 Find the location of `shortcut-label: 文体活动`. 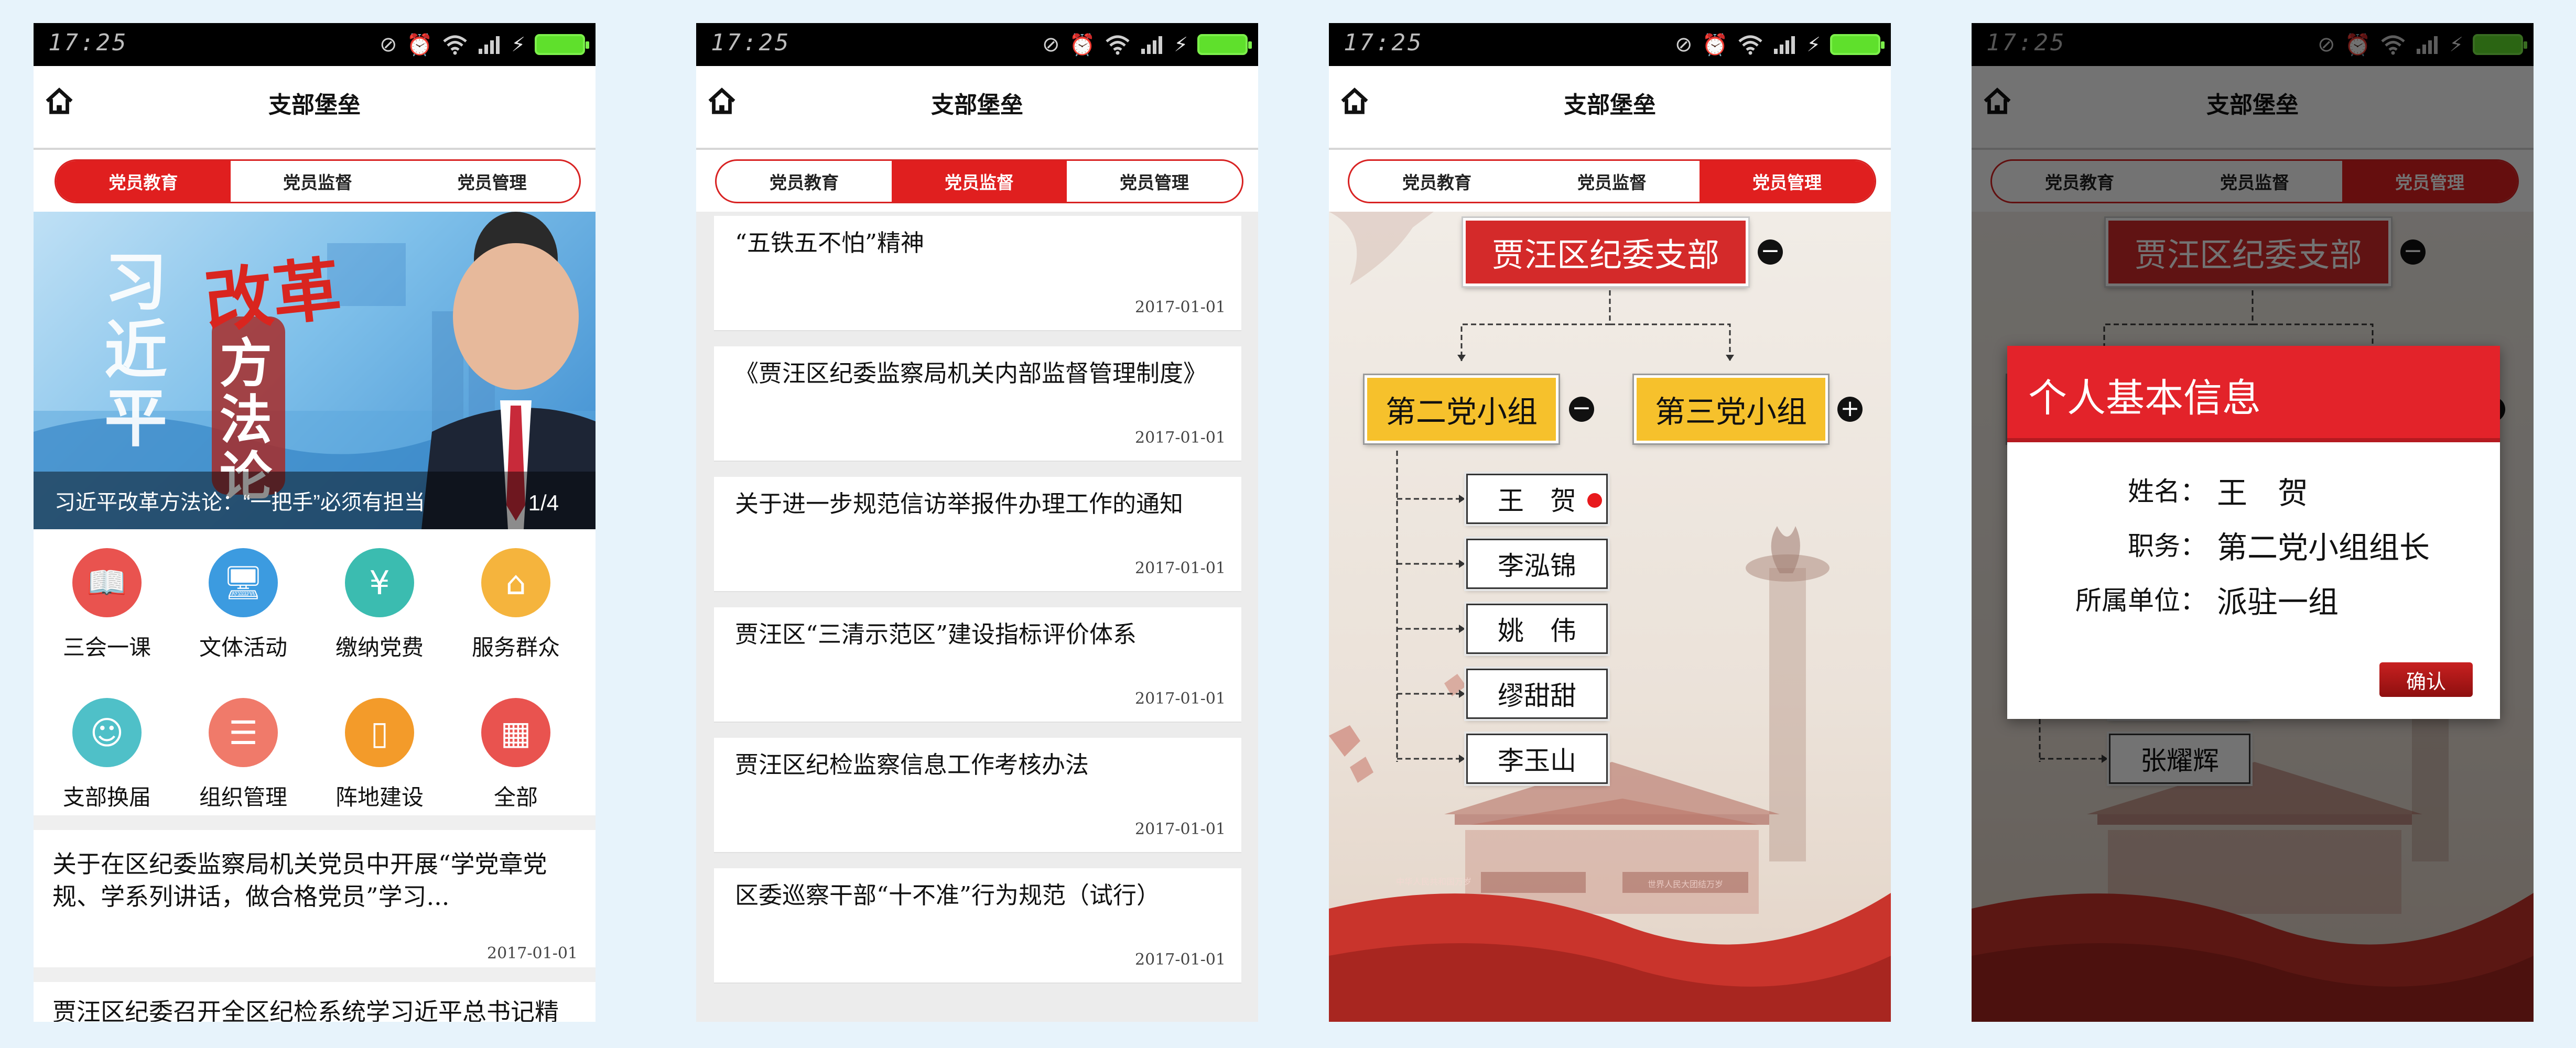

shortcut-label: 文体活动 is located at coordinates (243, 647).